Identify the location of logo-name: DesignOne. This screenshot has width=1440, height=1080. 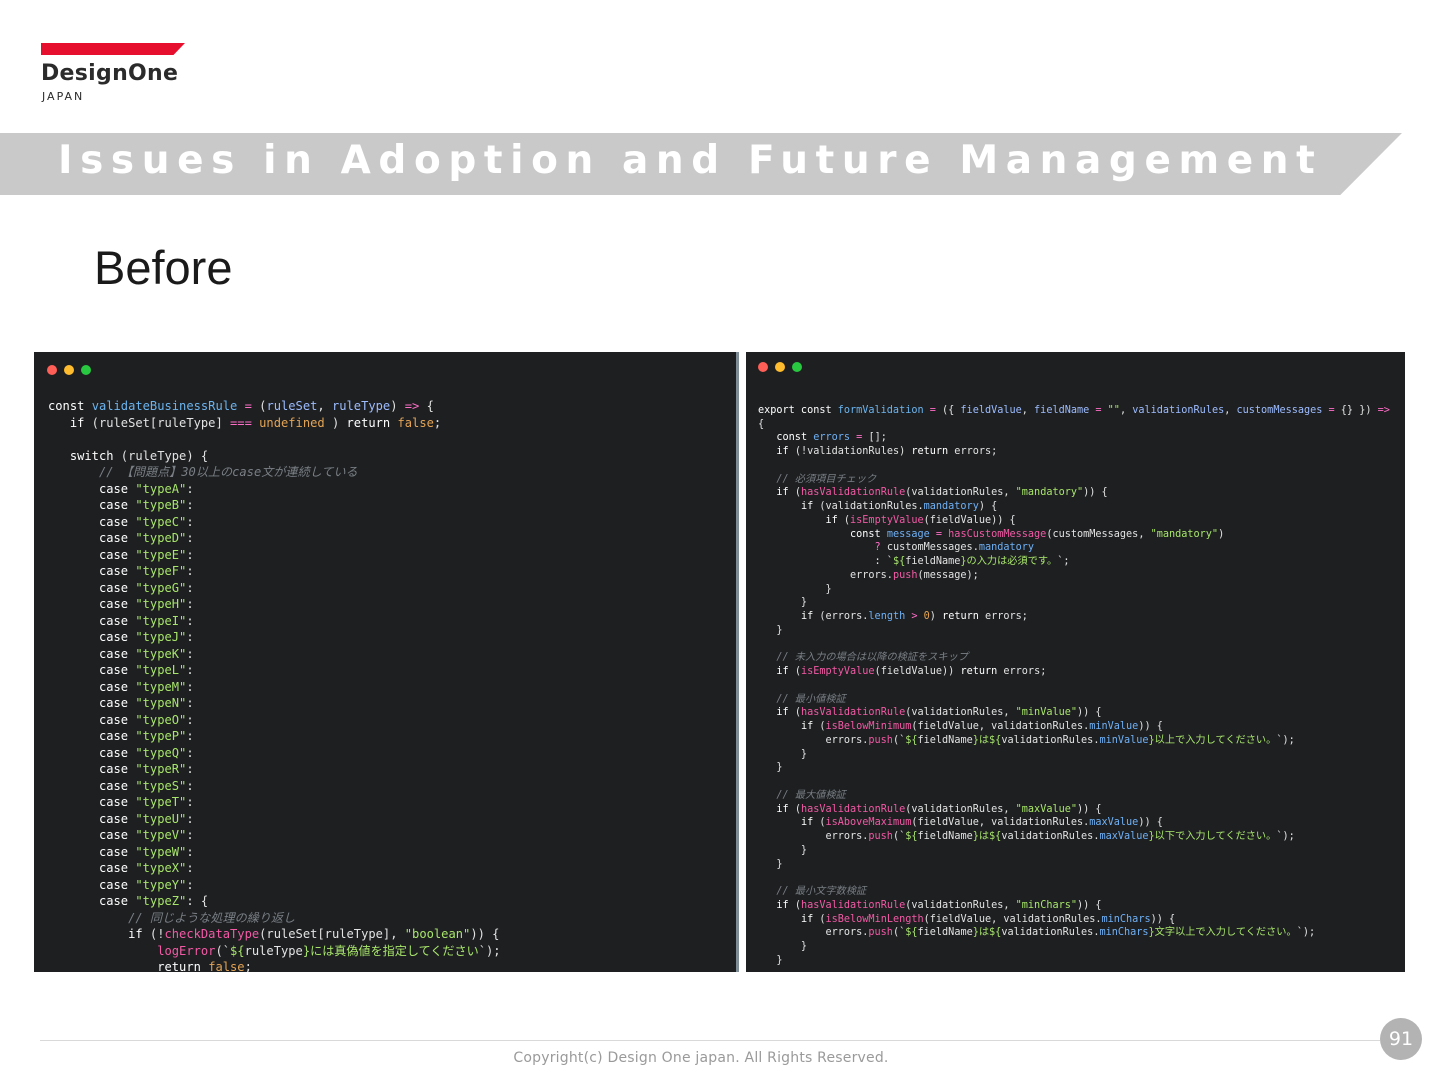
(110, 73).